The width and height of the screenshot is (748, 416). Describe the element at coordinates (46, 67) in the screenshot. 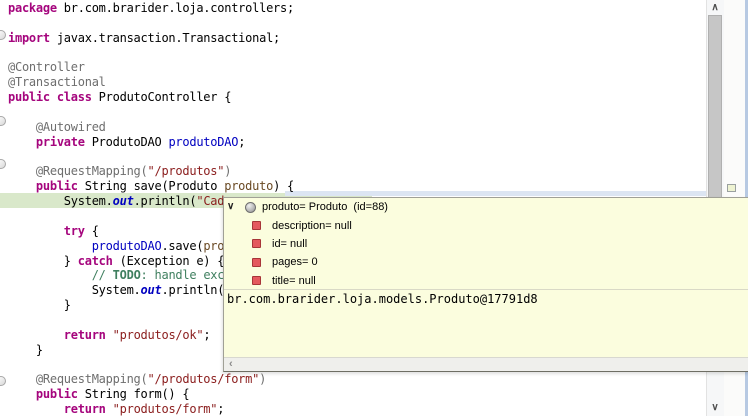

I see `code-line: @Controller` at that location.